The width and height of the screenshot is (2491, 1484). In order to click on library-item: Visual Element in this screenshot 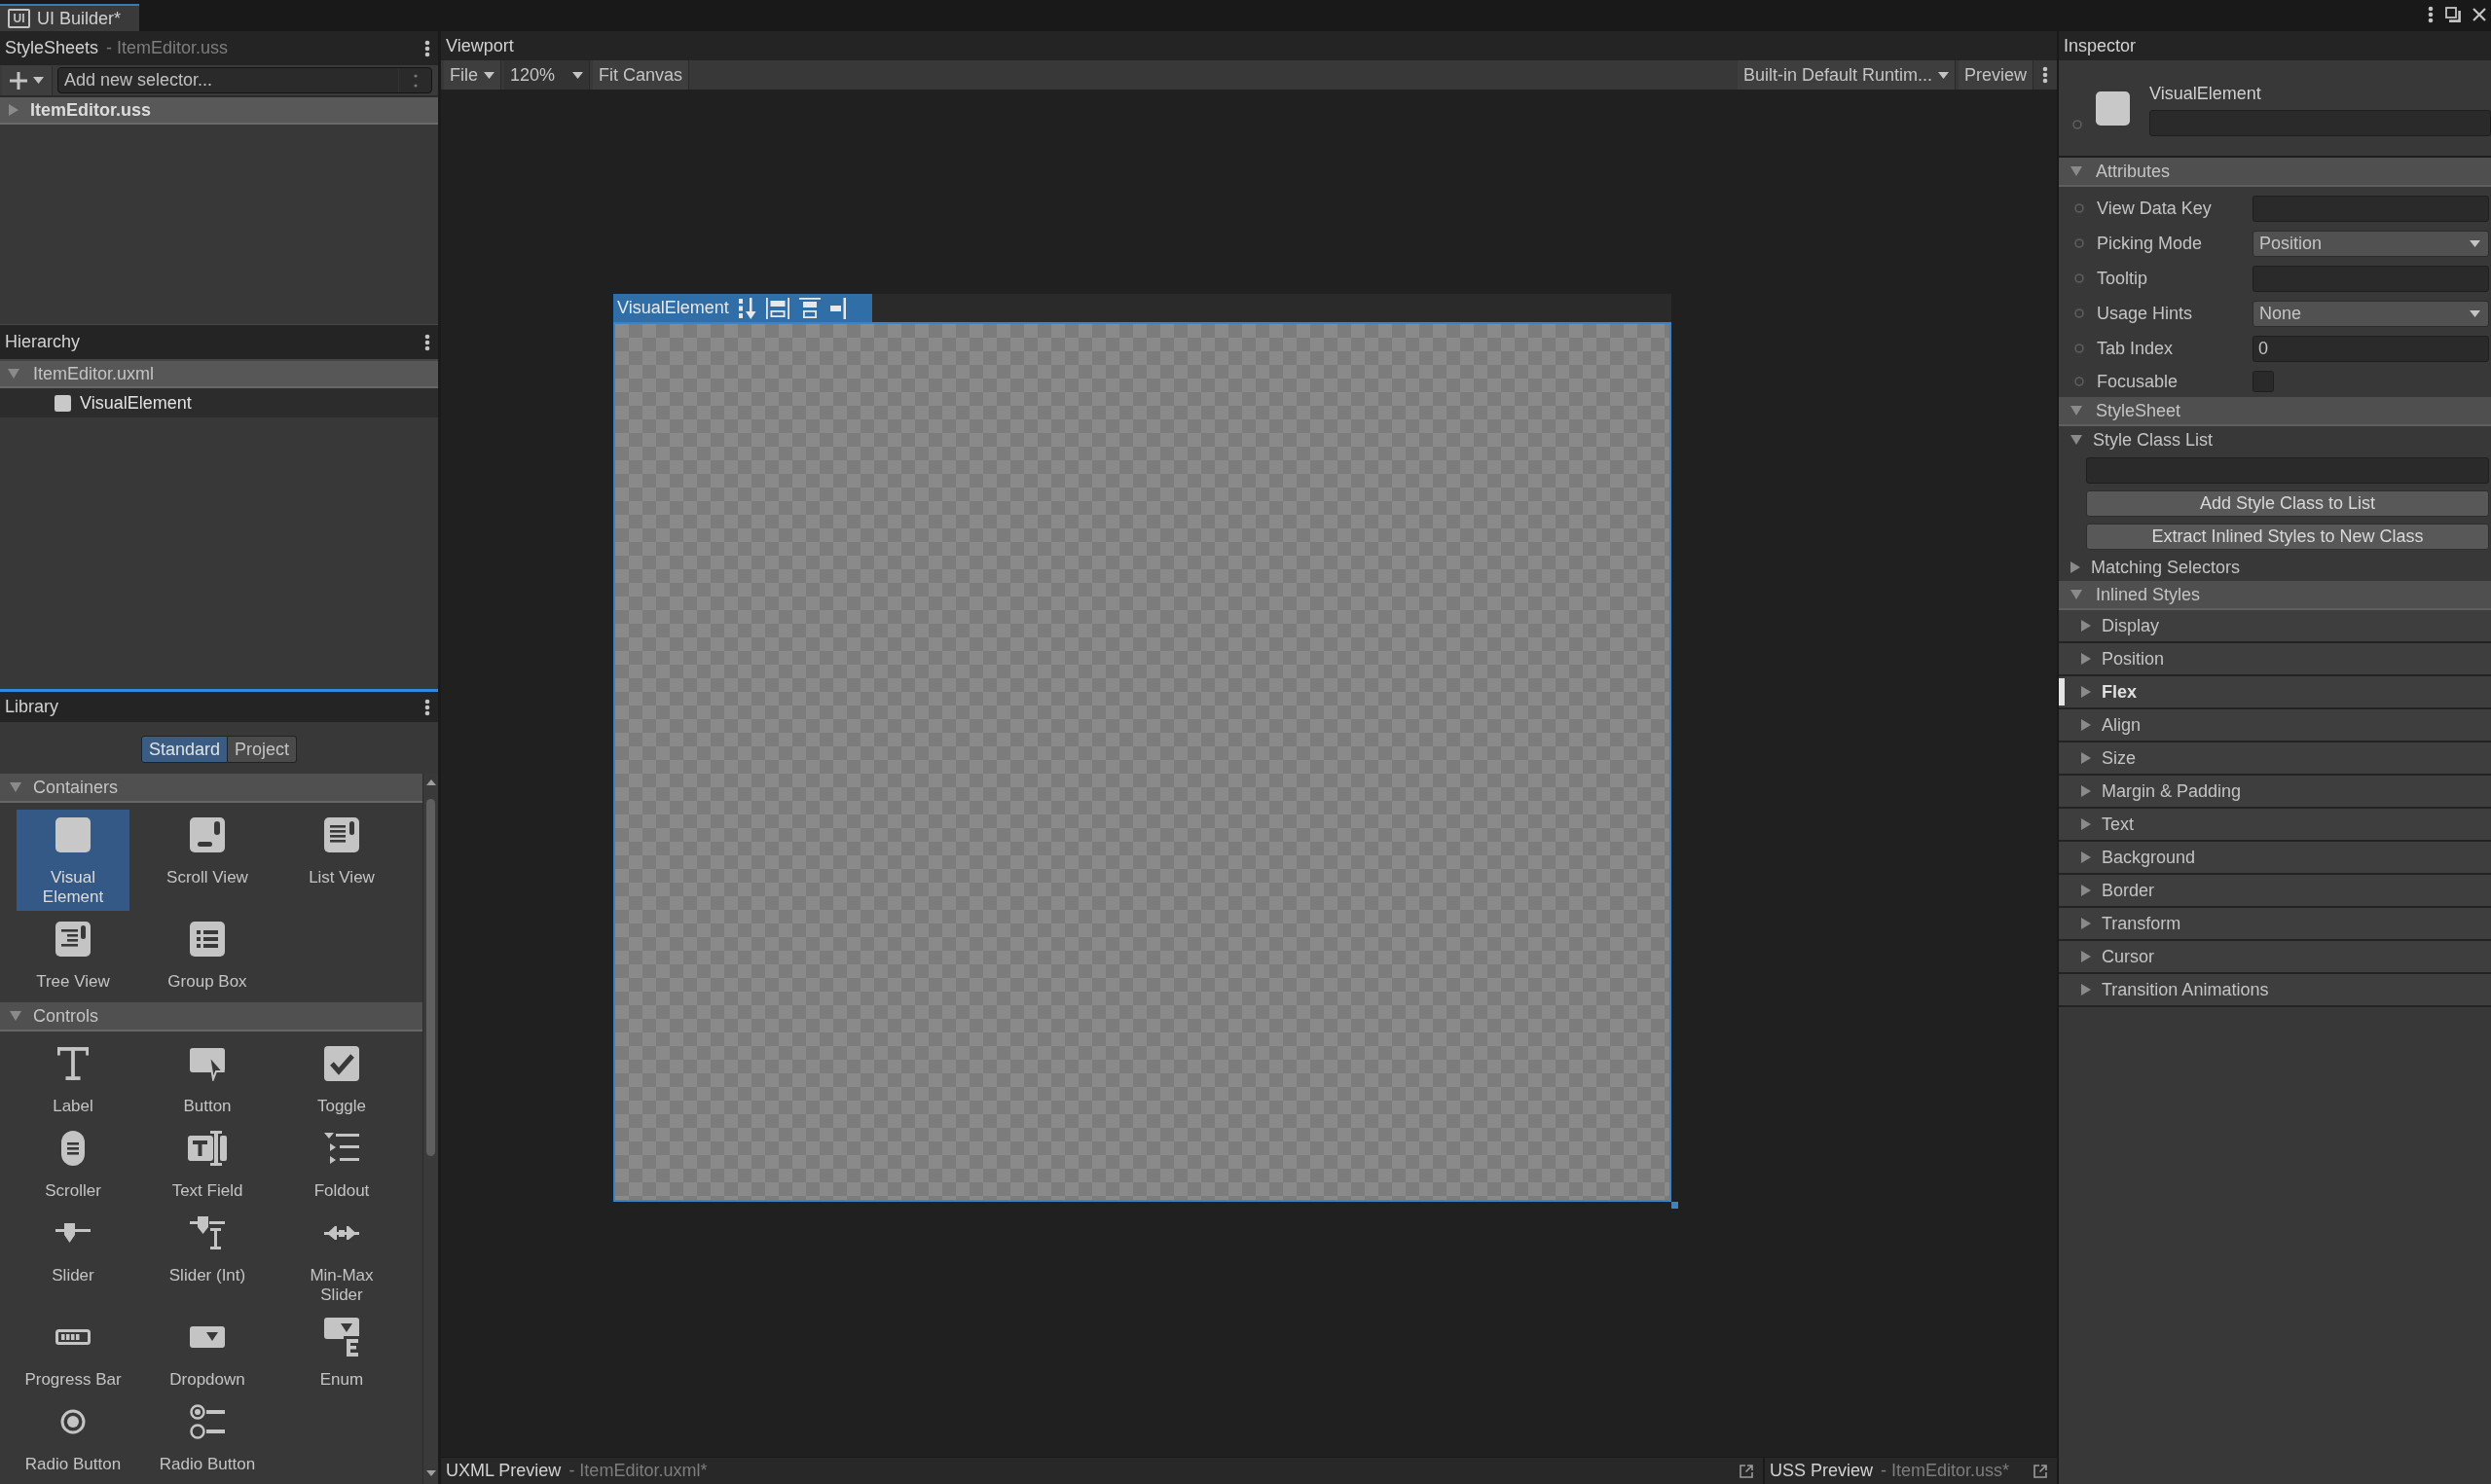, I will do `click(73, 861)`.